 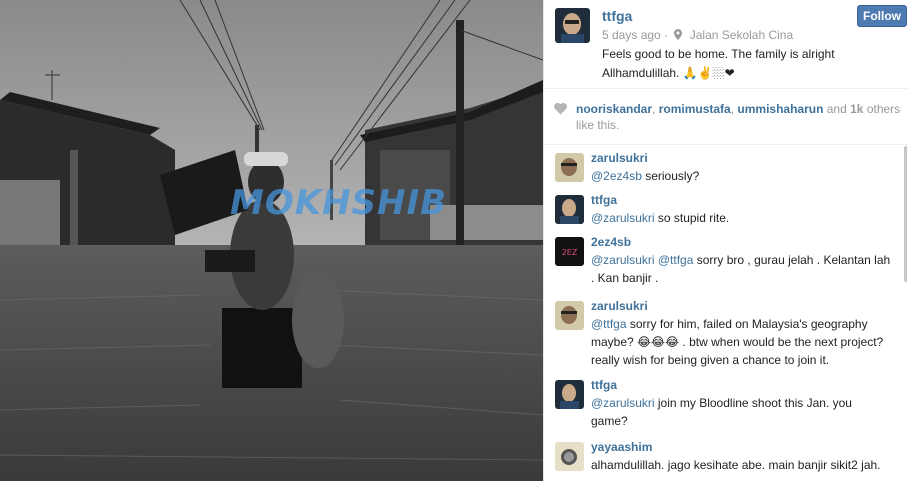 I want to click on owner-username: ttfga, so click(x=617, y=16).